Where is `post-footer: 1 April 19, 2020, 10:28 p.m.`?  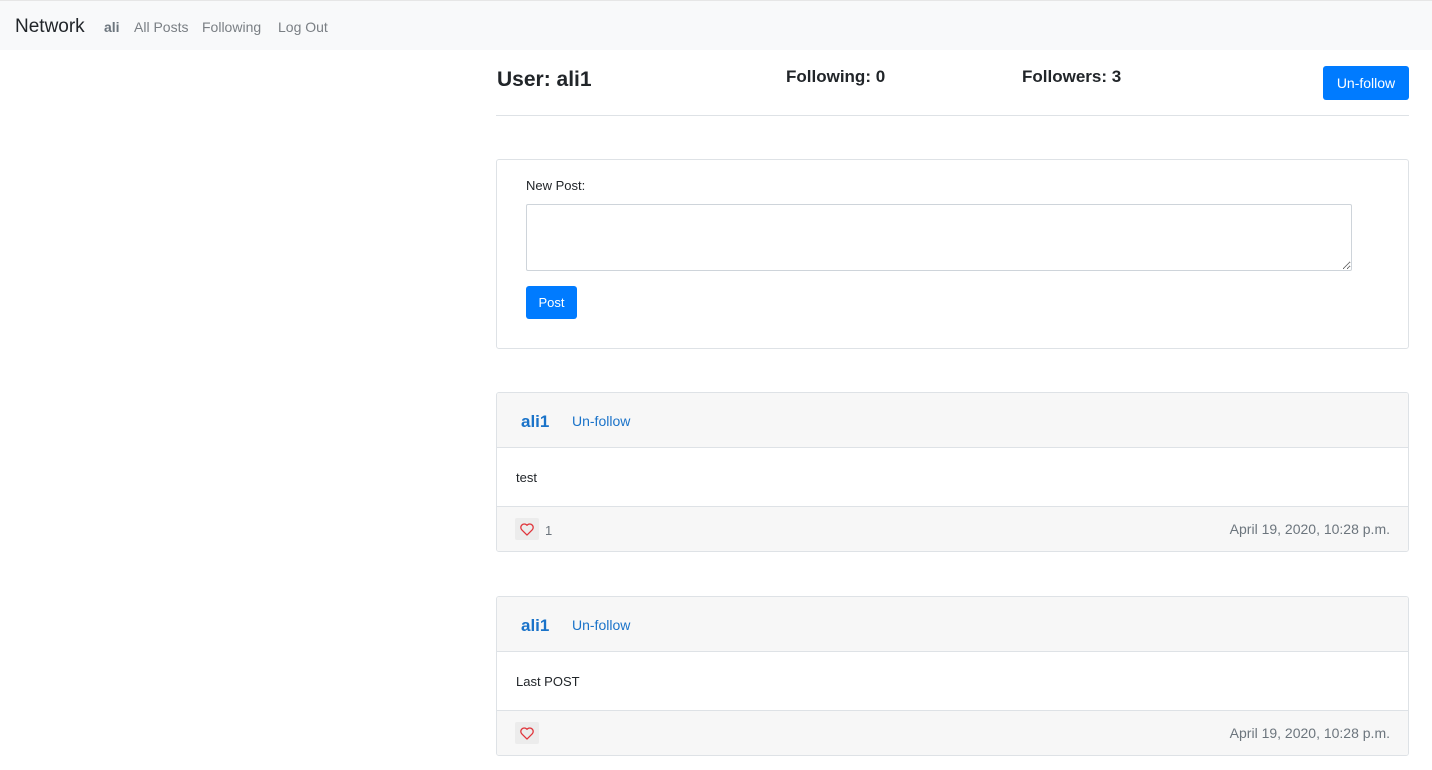 post-footer: 1 April 19, 2020, 10:28 p.m. is located at coordinates (952, 528).